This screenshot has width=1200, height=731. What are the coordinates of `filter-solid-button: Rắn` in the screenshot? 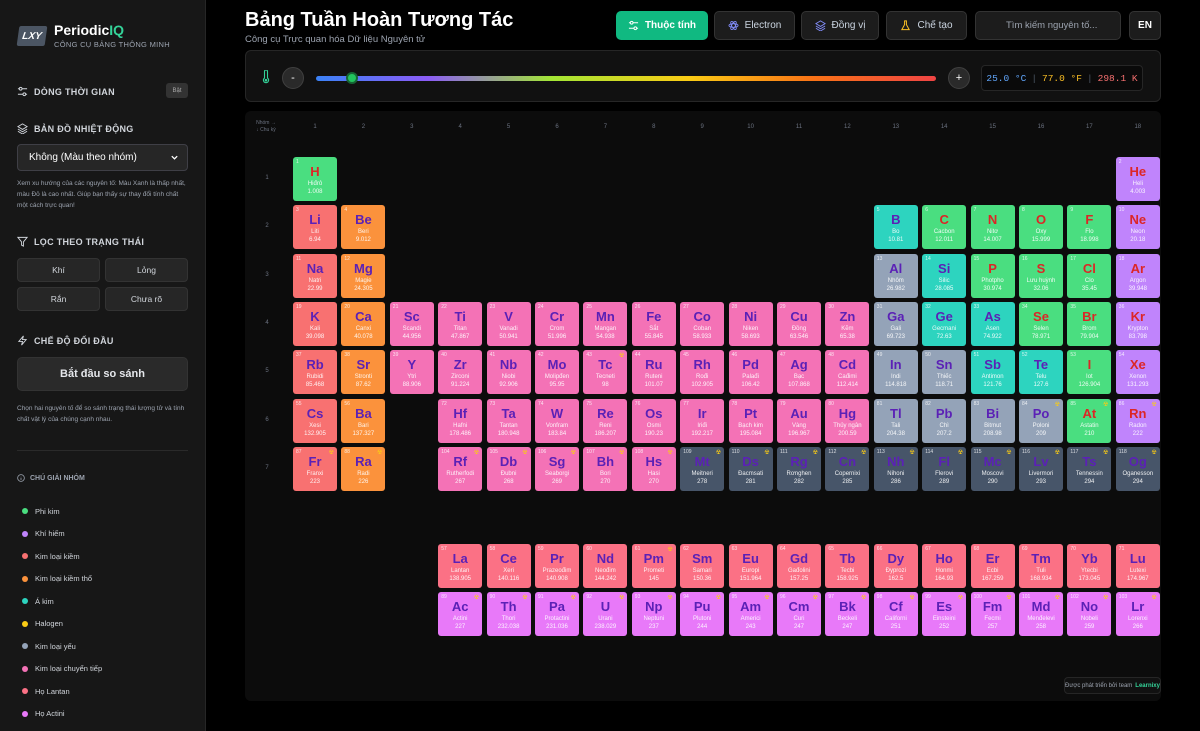 It's located at (58, 299).